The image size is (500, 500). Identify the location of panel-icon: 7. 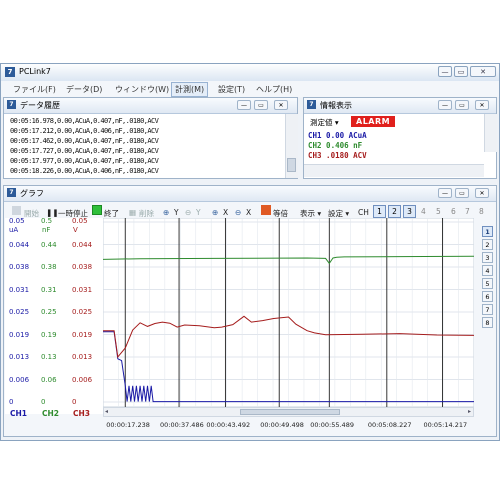
(11, 104).